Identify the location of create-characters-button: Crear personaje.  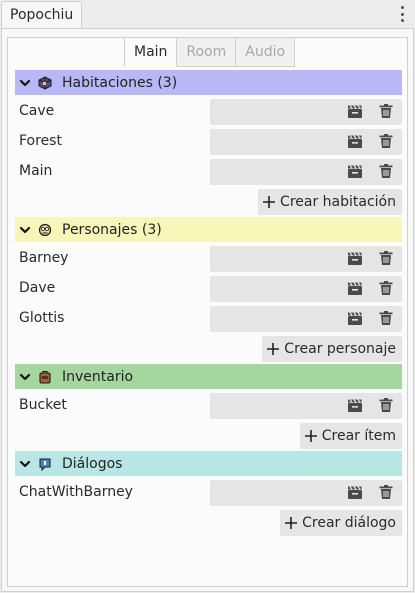
(332, 349).